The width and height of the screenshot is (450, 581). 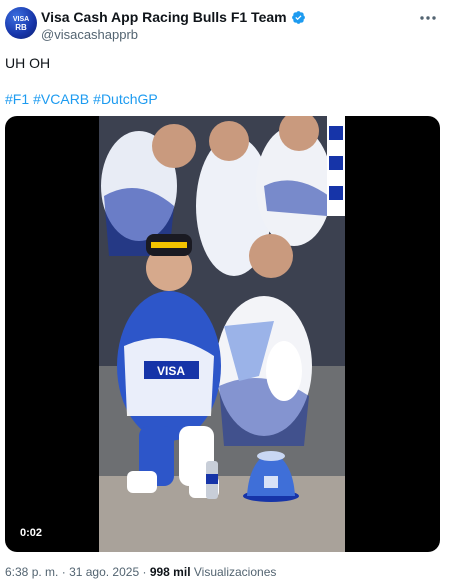 I want to click on tweet-time: 6:38 p. m., so click(x=31, y=572).